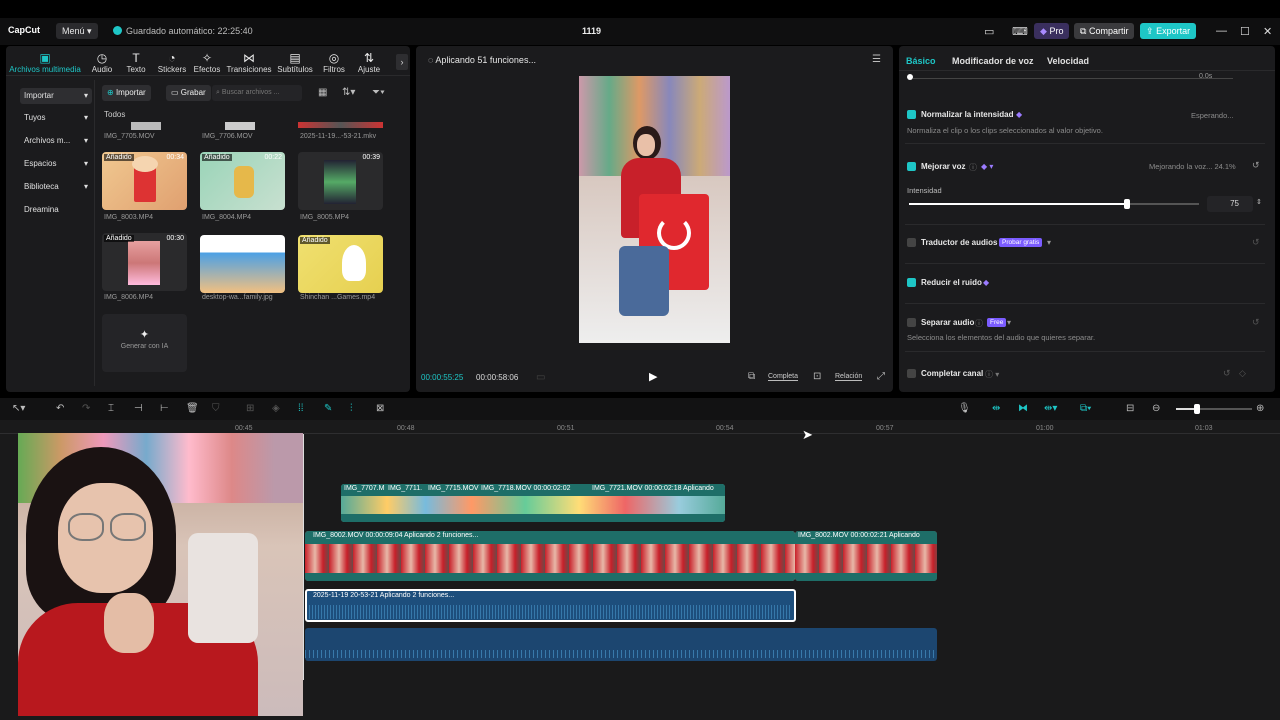 The height and width of the screenshot is (720, 1280). I want to click on tab-text: T Texto, so click(136, 63).